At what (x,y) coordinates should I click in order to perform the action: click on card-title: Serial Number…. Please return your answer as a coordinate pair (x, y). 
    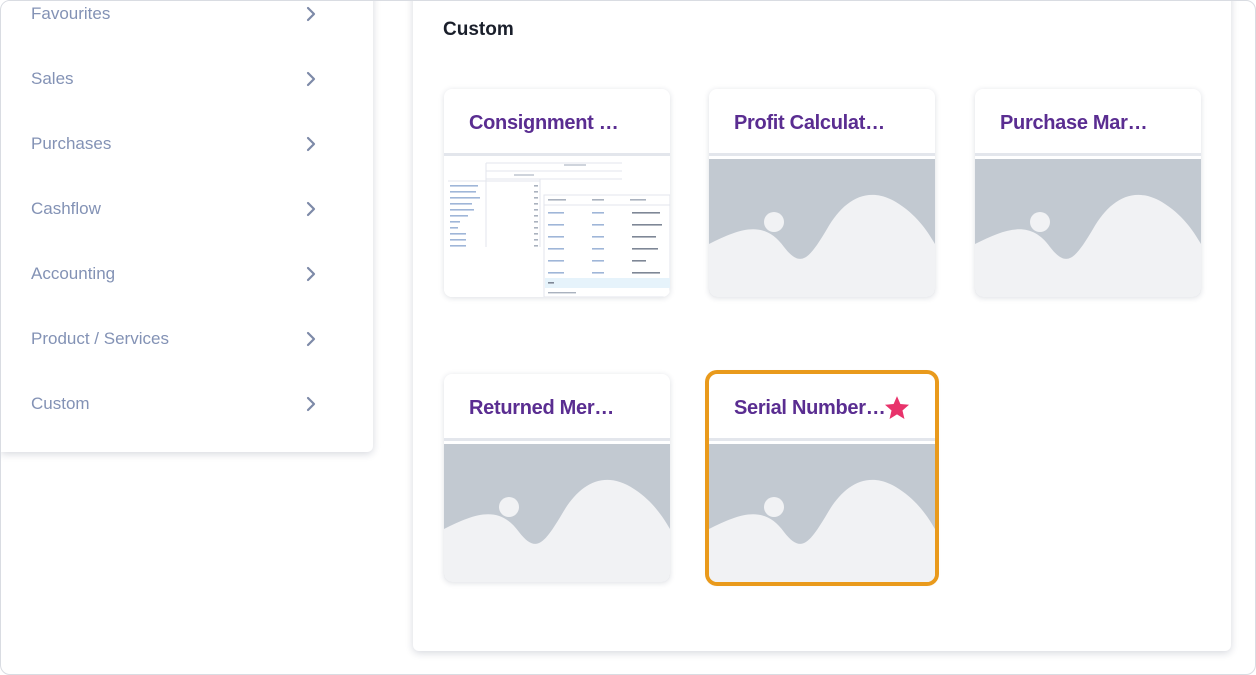
    Looking at the image, I should click on (810, 408).